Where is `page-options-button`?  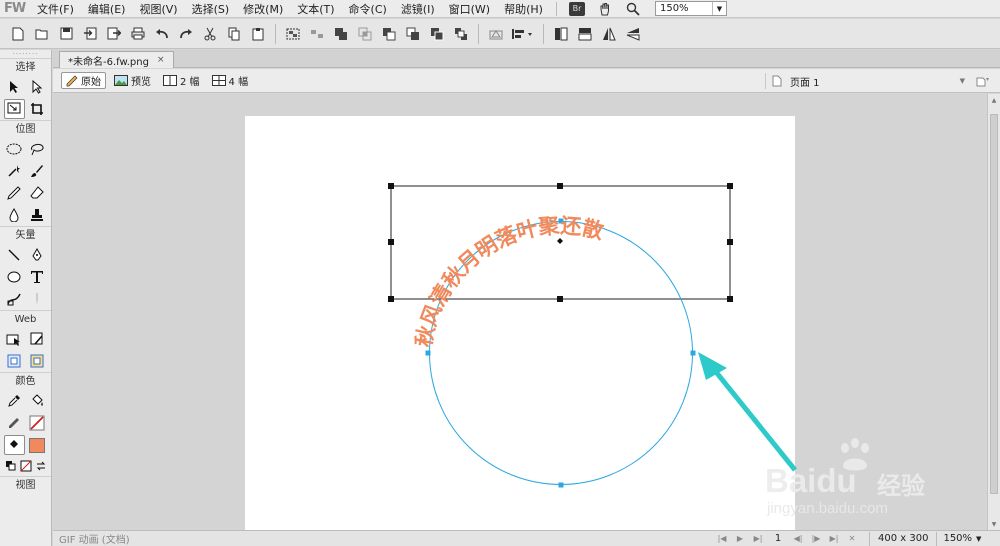 page-options-button is located at coordinates (983, 81).